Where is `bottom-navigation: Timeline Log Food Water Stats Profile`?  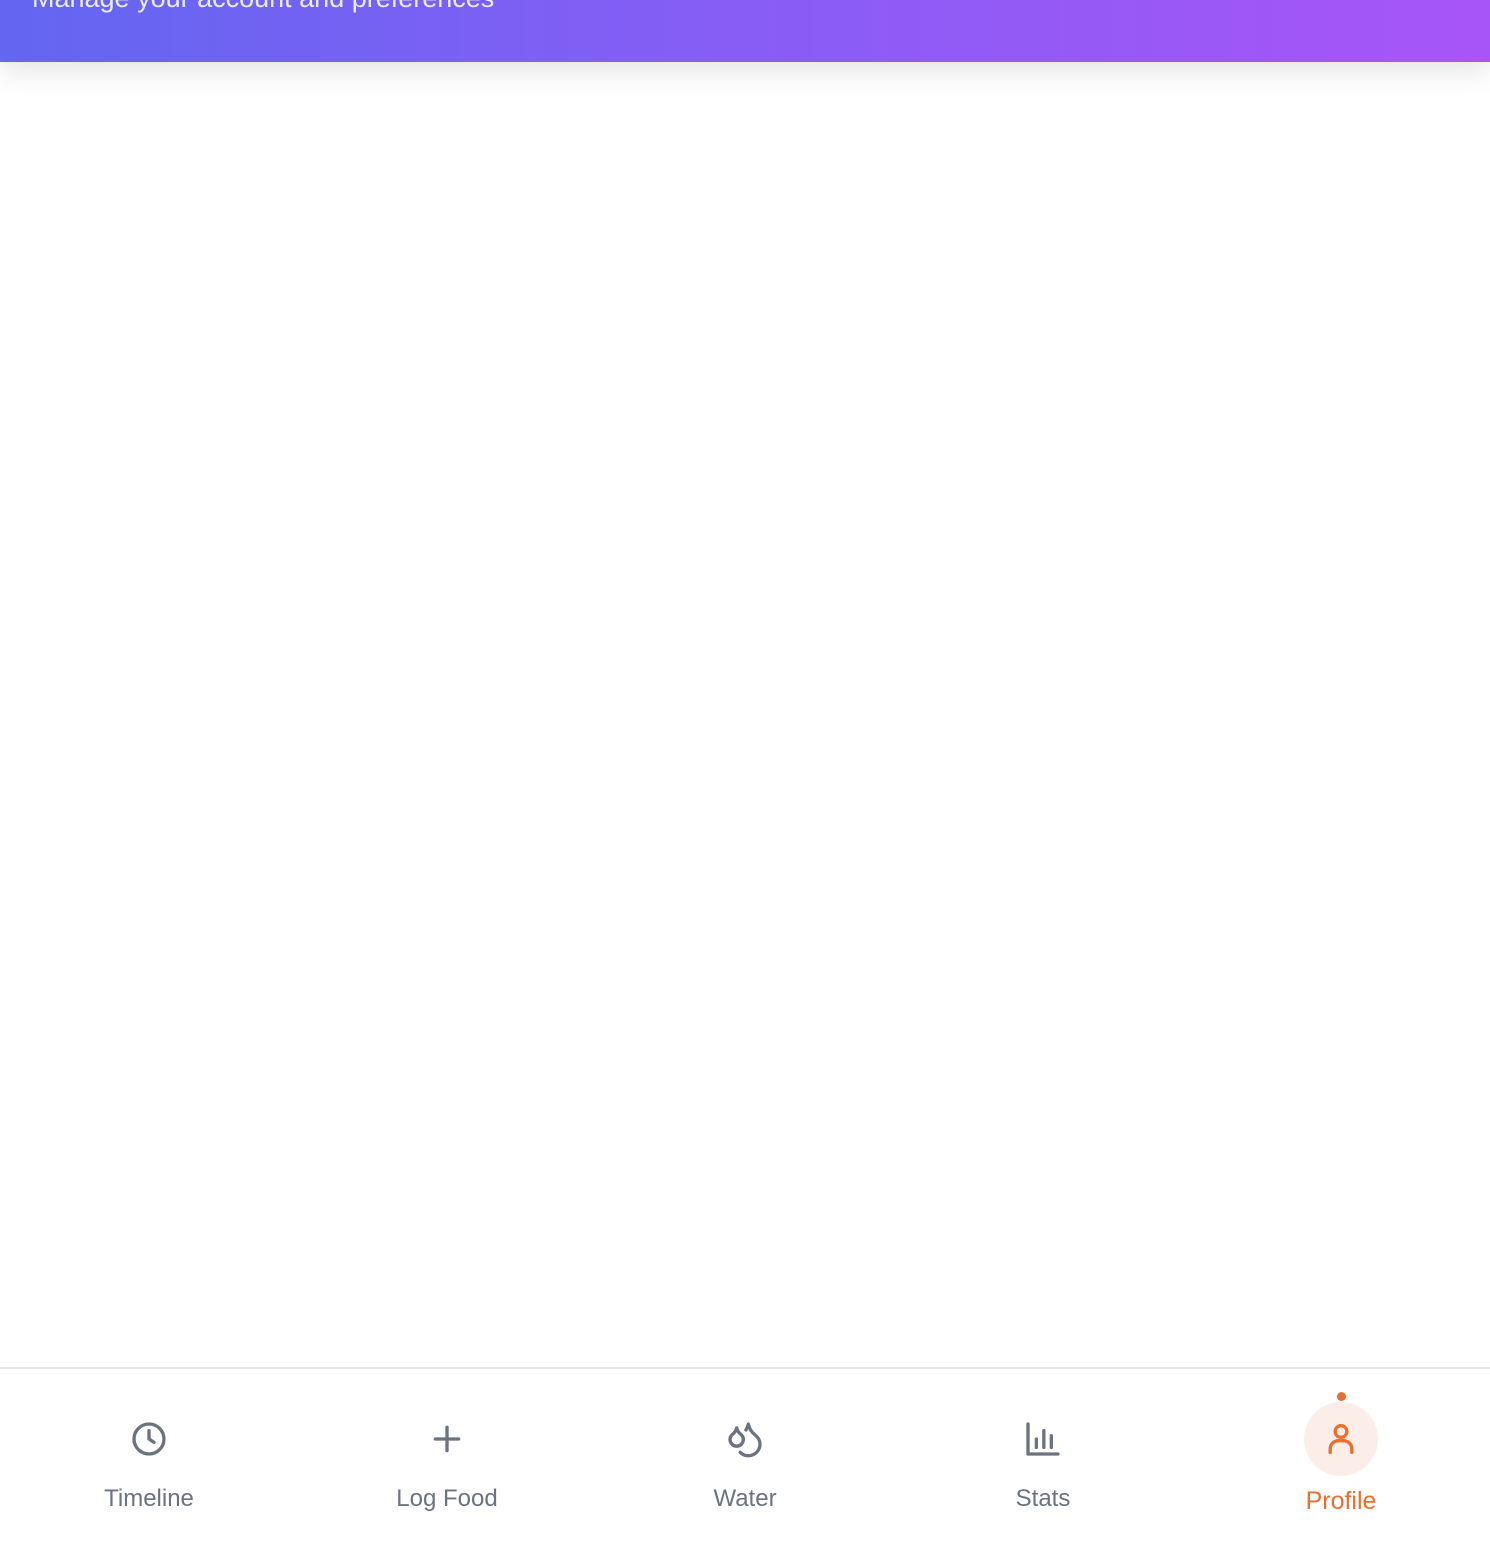 bottom-navigation: Timeline Log Food Water Stats Profile is located at coordinates (745, 1456).